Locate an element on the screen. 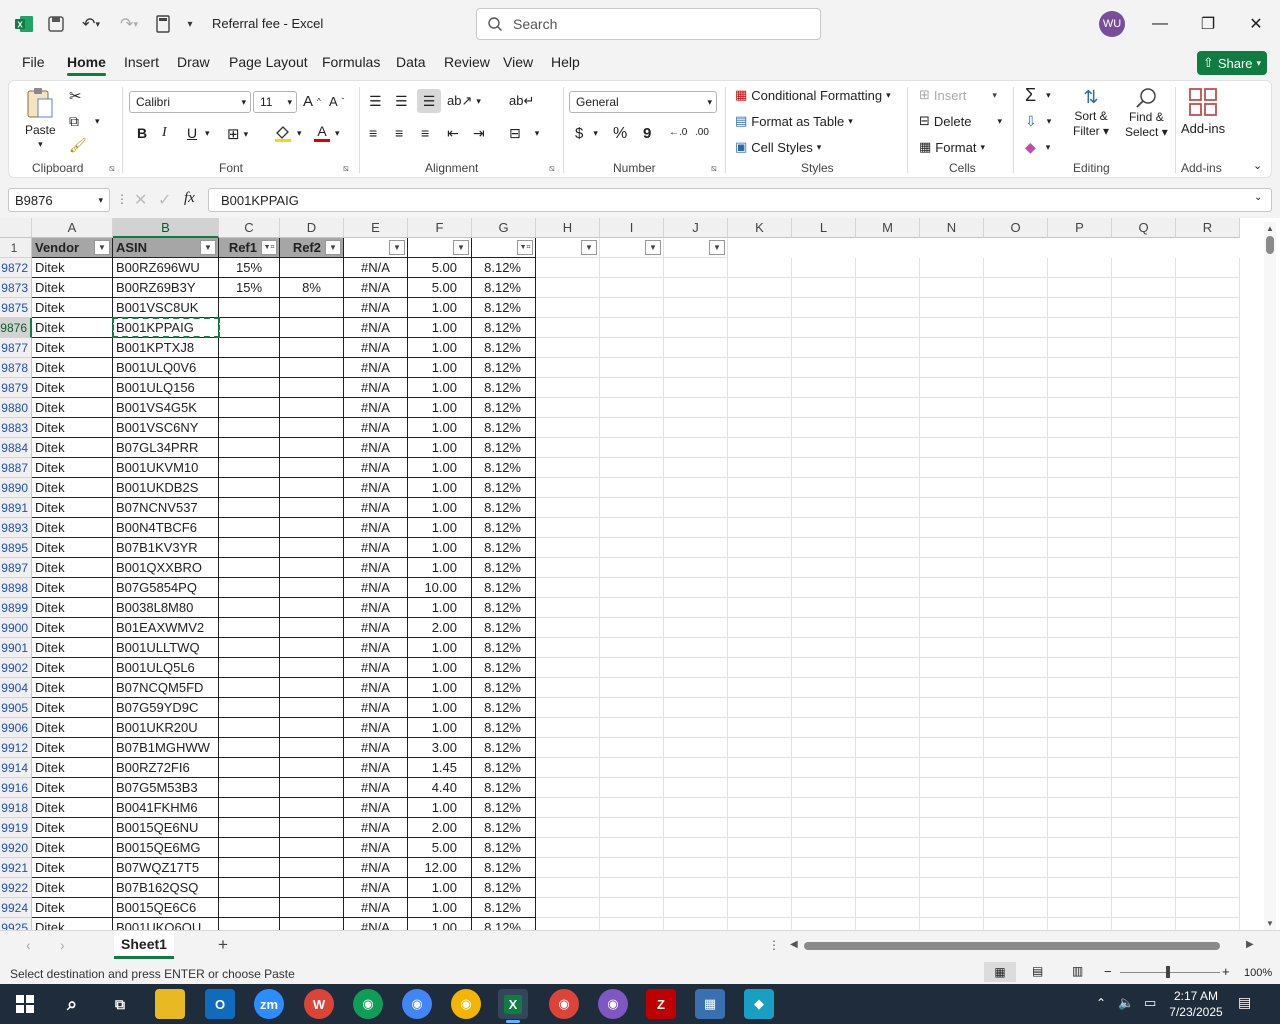  table-cell: 12.00 is located at coordinates (440, 868).